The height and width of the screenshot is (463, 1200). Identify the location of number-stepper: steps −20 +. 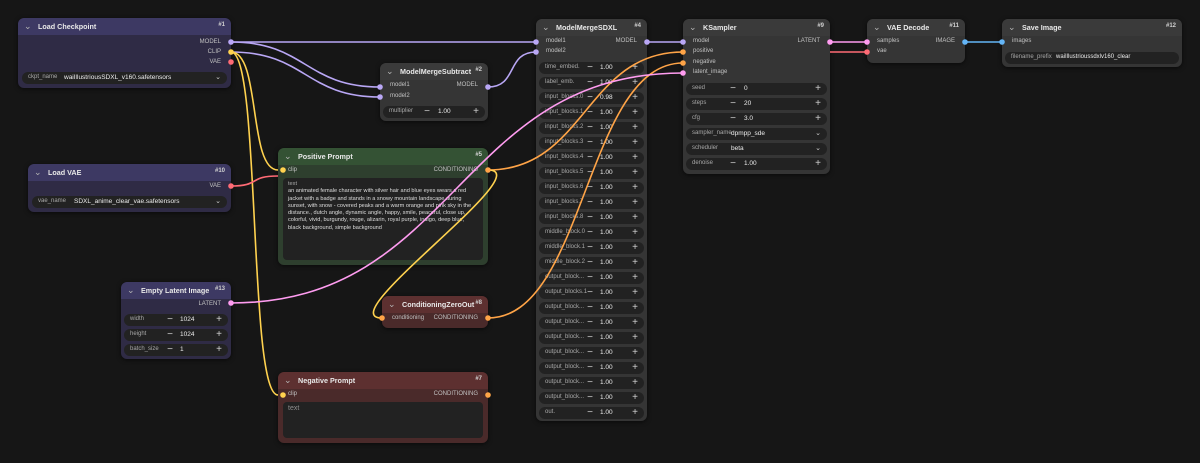
(756, 104).